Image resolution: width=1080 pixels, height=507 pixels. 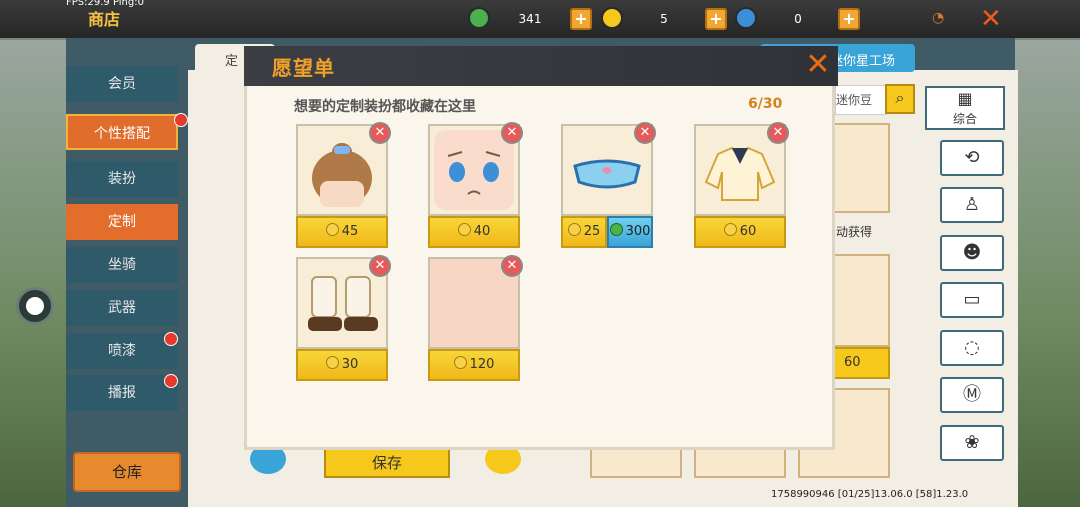 I want to click on outfit-icon: ♙, so click(x=972, y=205).